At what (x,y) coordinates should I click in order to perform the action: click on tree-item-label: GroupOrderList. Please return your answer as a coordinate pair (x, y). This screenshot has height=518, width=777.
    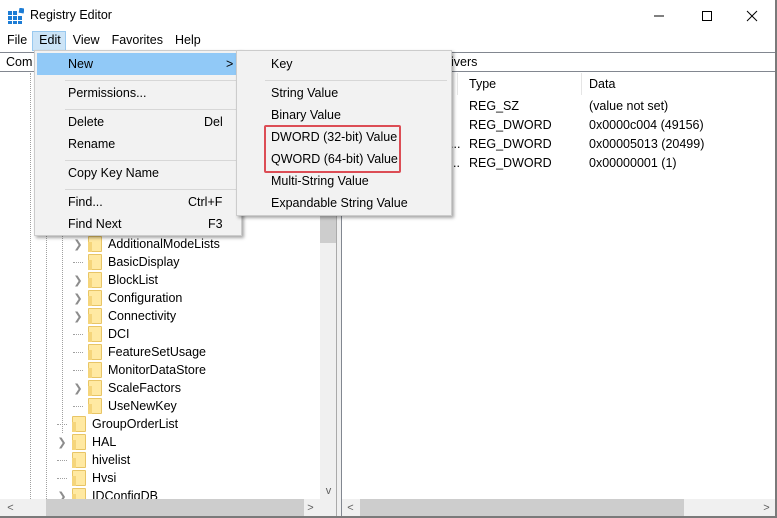
    Looking at the image, I should click on (135, 424).